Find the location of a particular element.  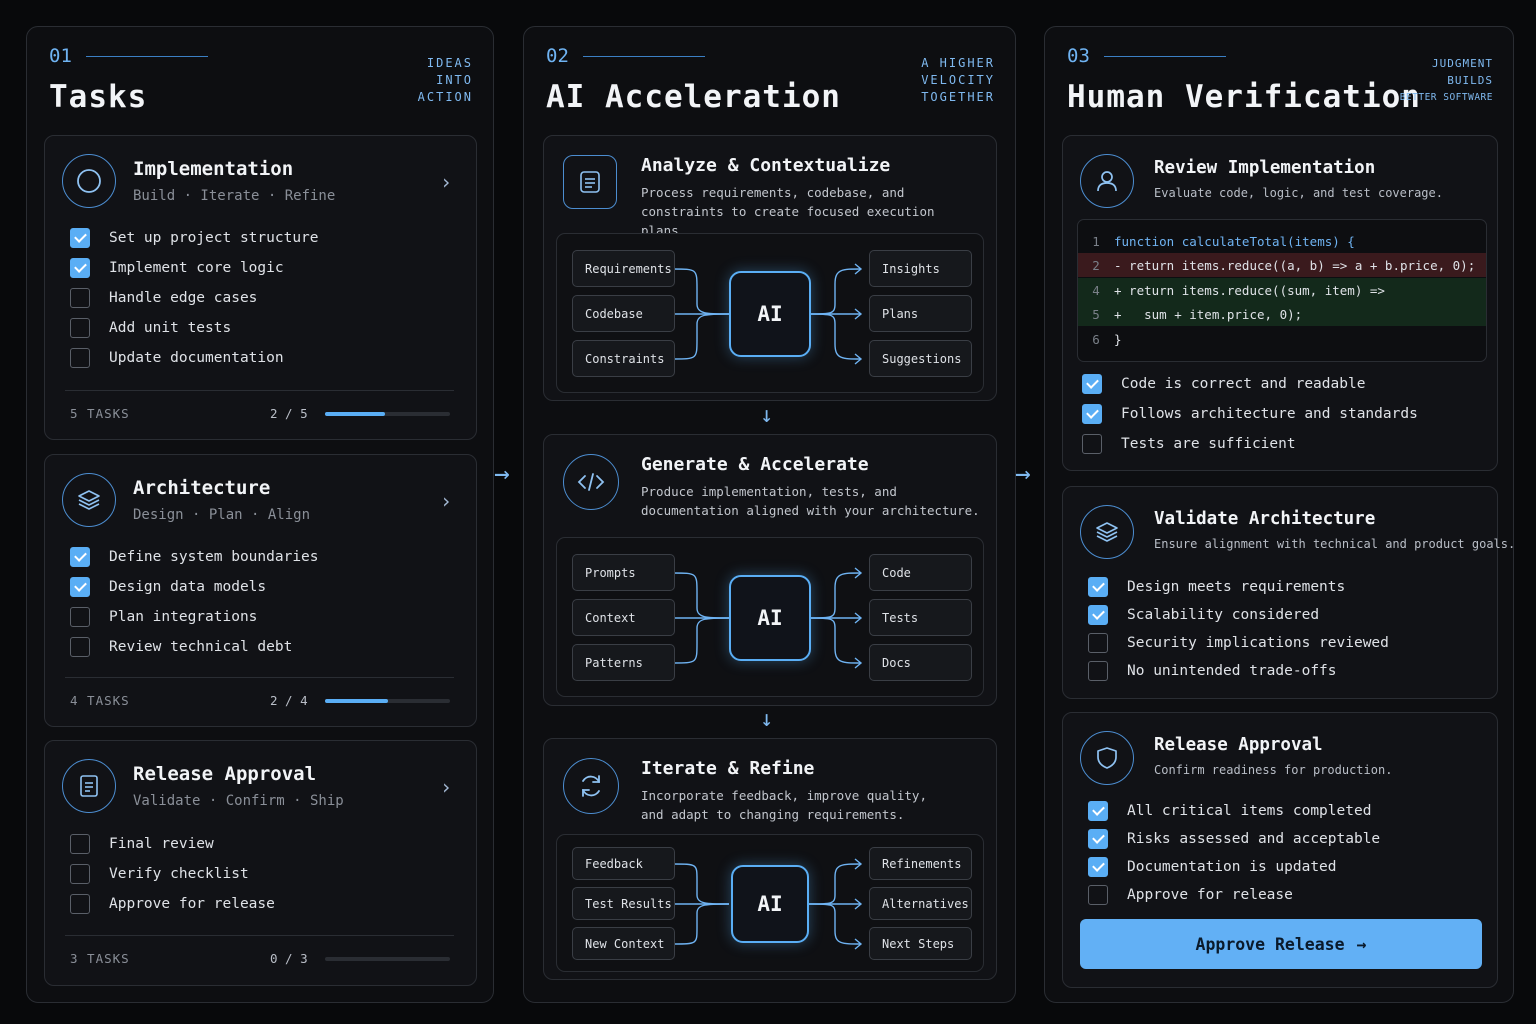

user-icon is located at coordinates (1107, 181).